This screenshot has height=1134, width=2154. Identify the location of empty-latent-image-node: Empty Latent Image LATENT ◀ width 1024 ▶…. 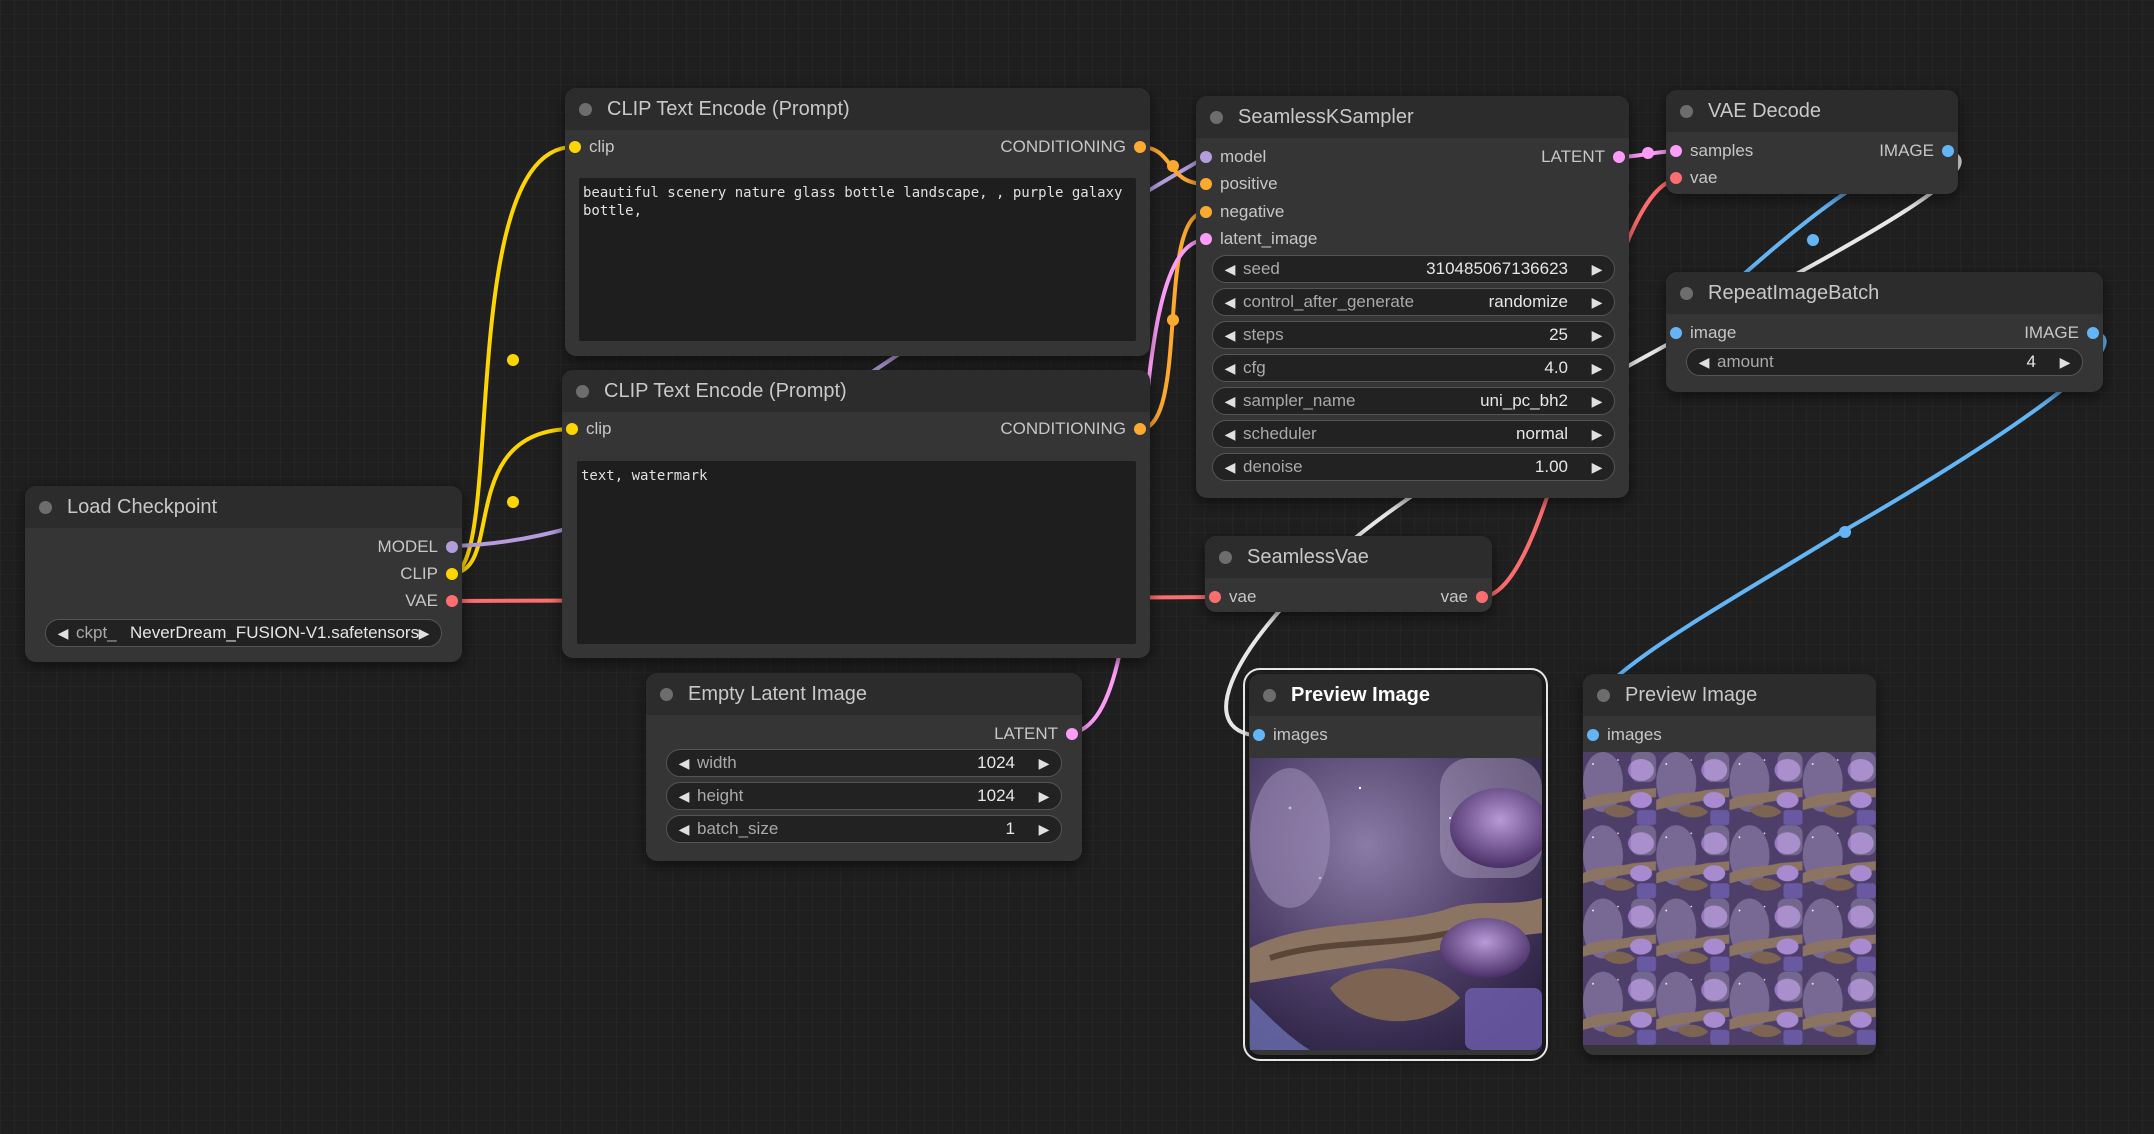
(864, 767).